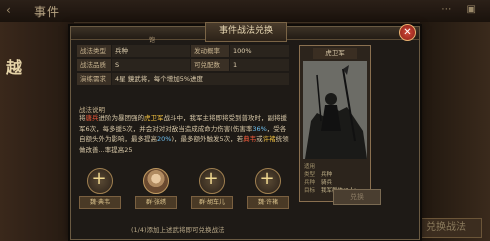 The width and height of the screenshot is (490, 241). Describe the element at coordinates (151, 51) in the screenshot. I see `type-value: 兵种` at that location.